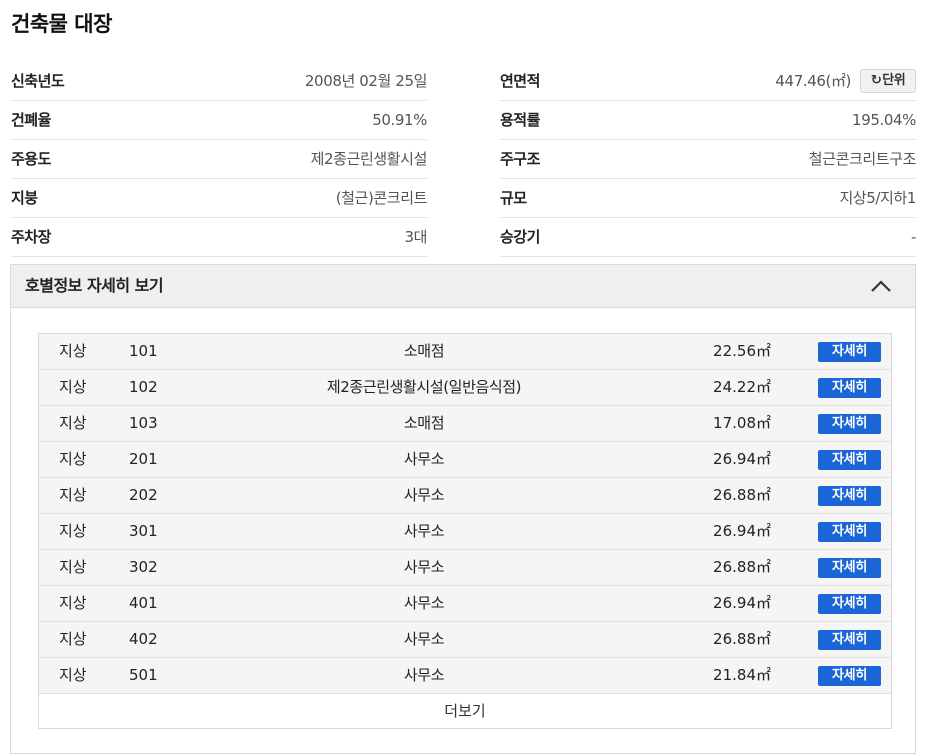 The image size is (936, 754). What do you see at coordinates (465, 640) in the screenshot?
I see `table-row: 지상 402 사무소 26.88㎡ 자세히` at bounding box center [465, 640].